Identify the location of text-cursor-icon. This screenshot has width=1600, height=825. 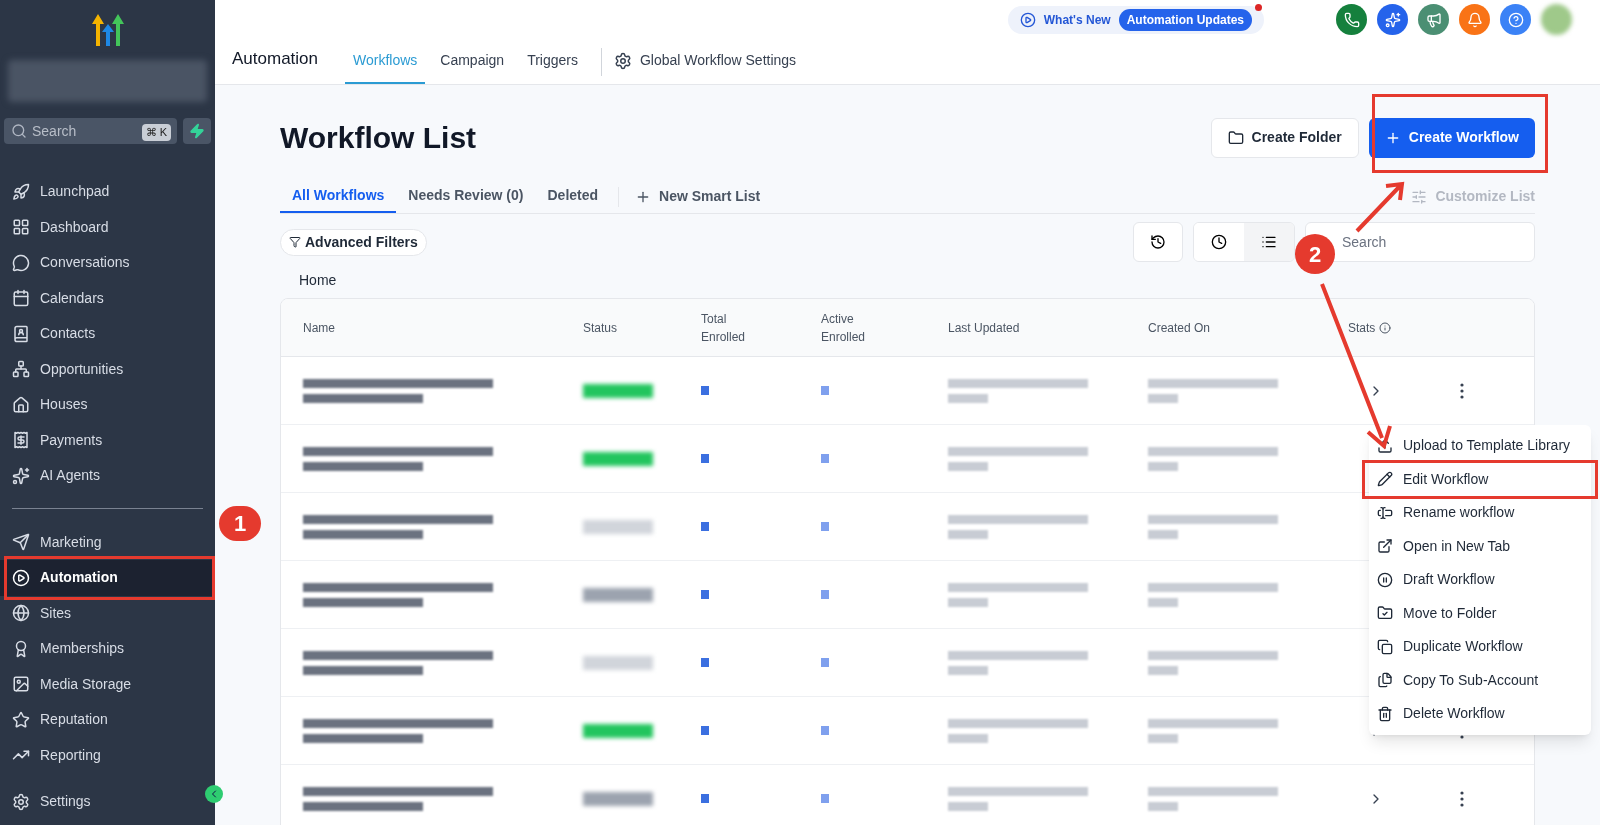
(1385, 512).